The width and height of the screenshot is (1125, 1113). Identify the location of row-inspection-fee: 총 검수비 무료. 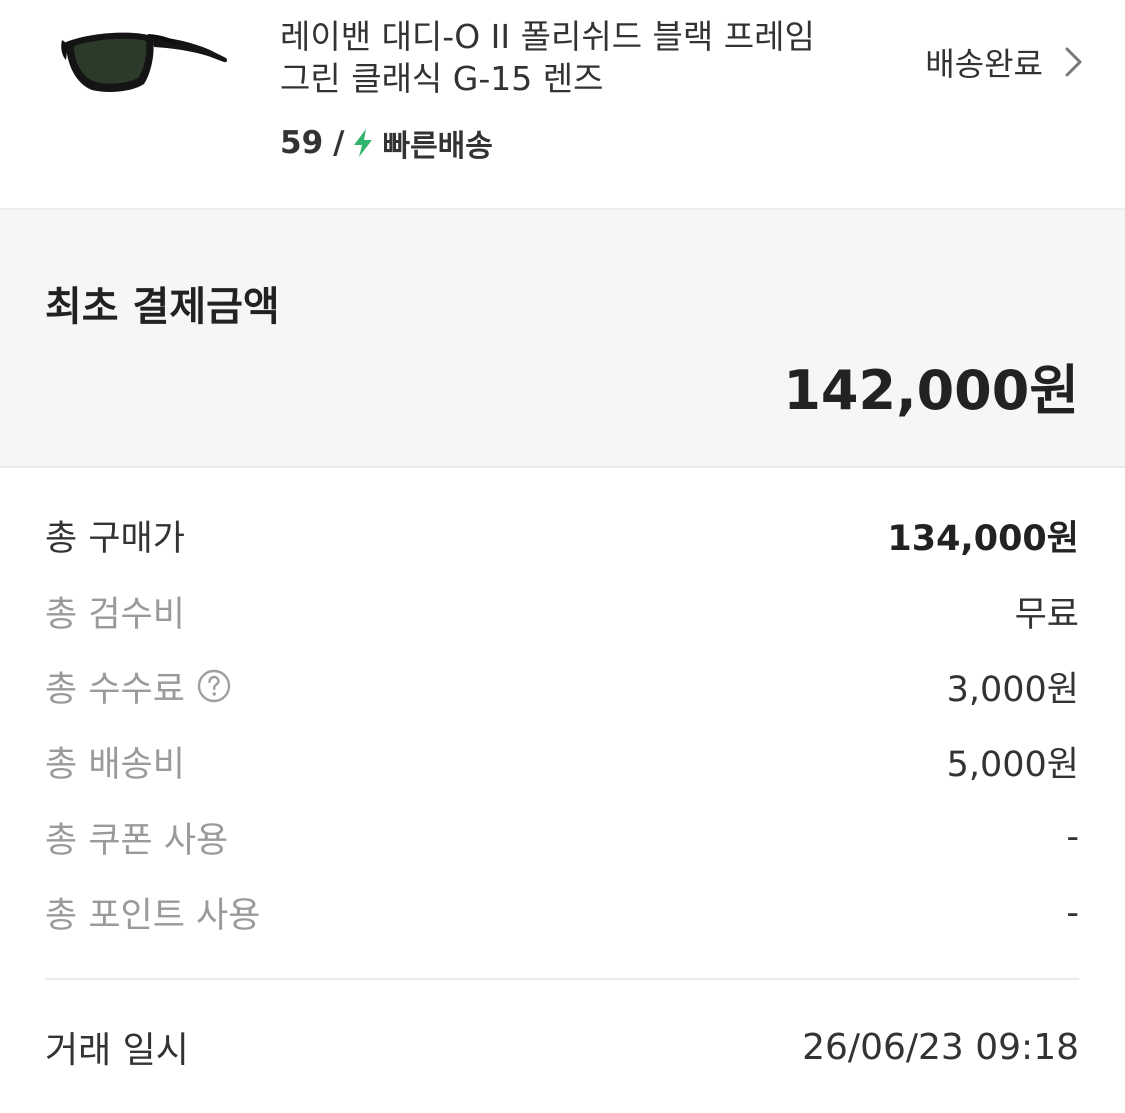
(562, 610).